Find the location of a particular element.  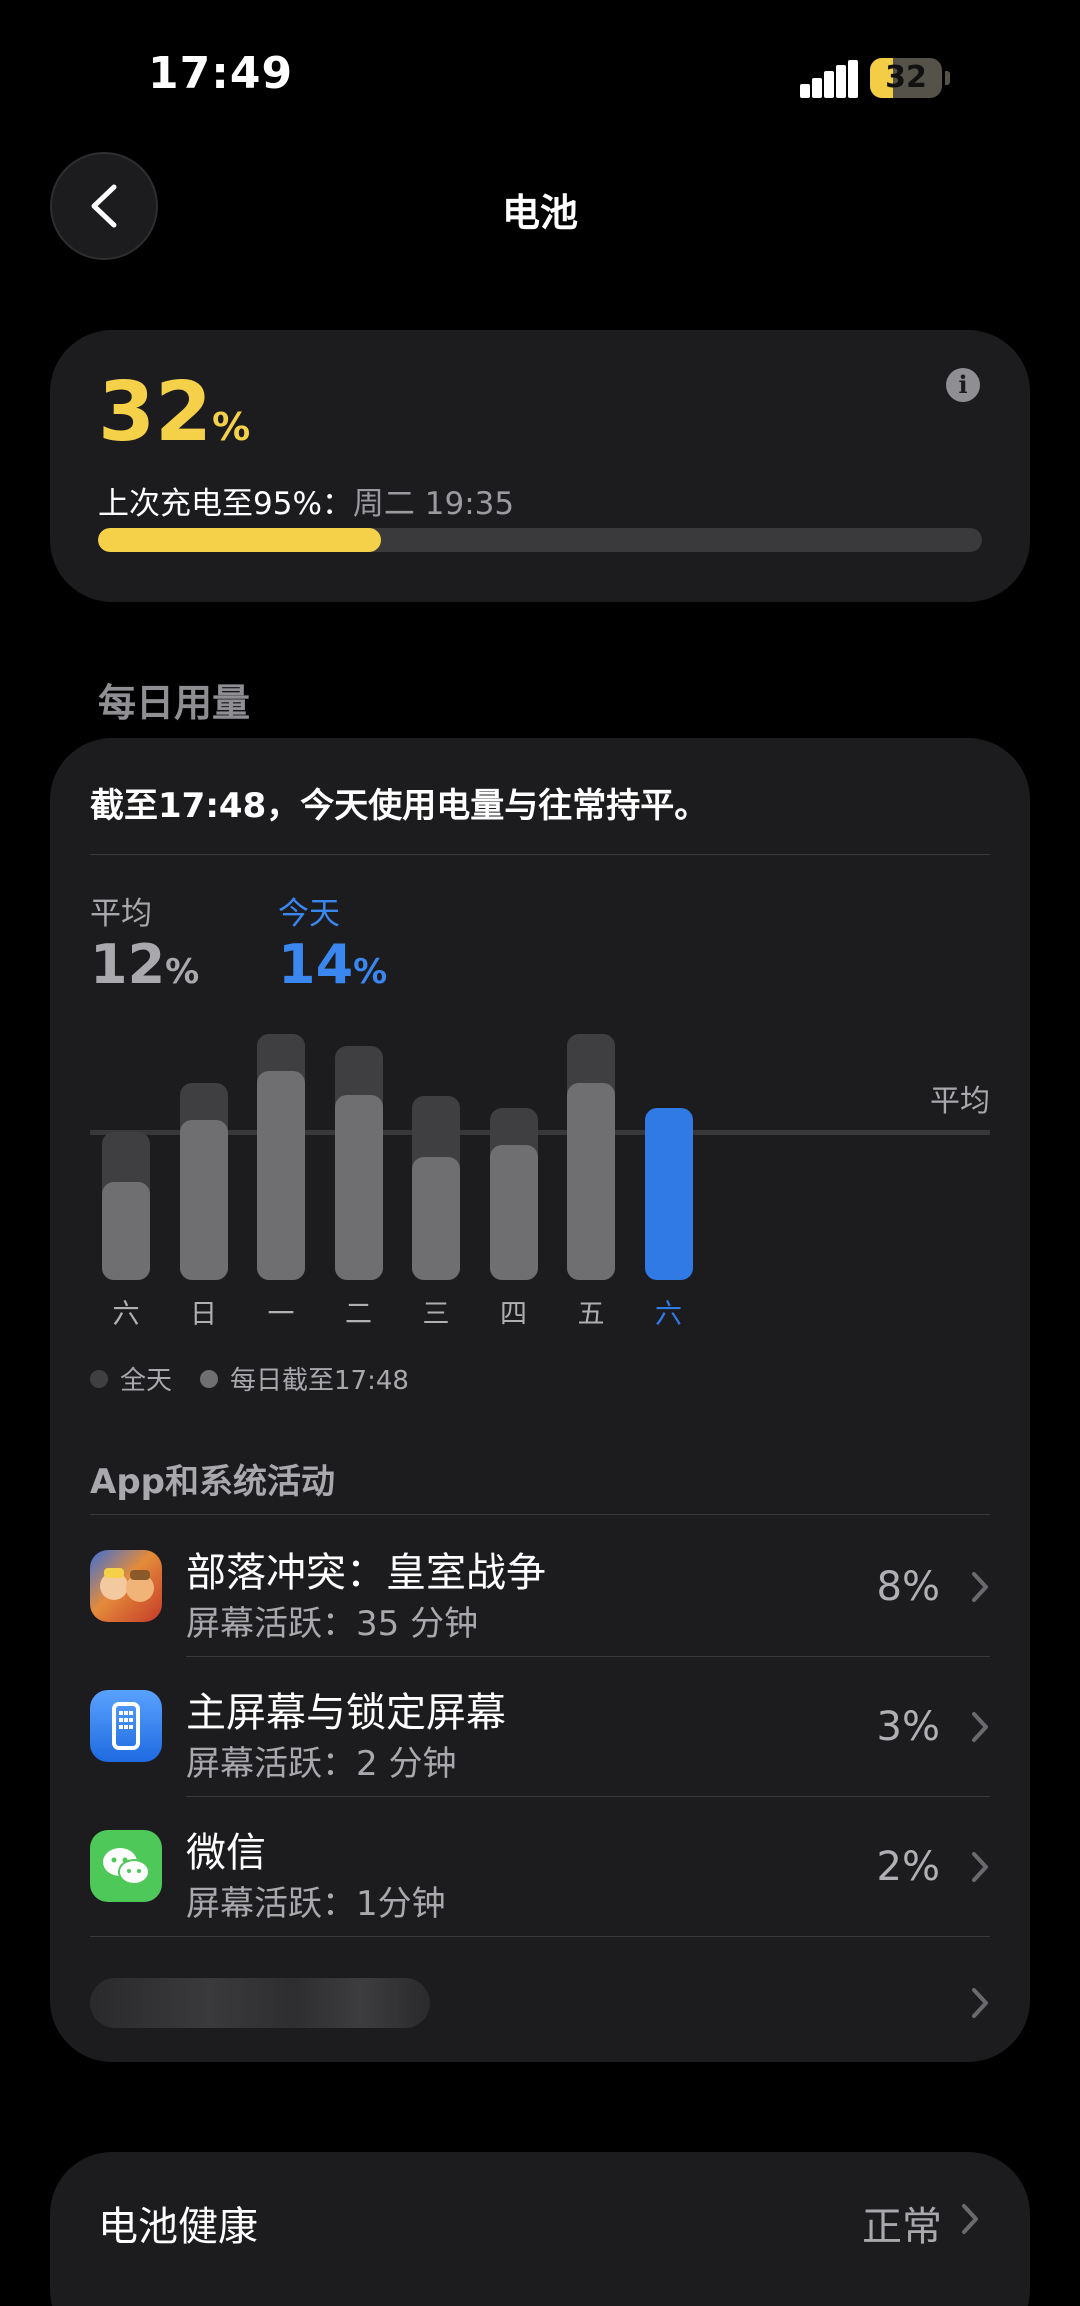

battery-indicator: 32 is located at coordinates (906, 78).